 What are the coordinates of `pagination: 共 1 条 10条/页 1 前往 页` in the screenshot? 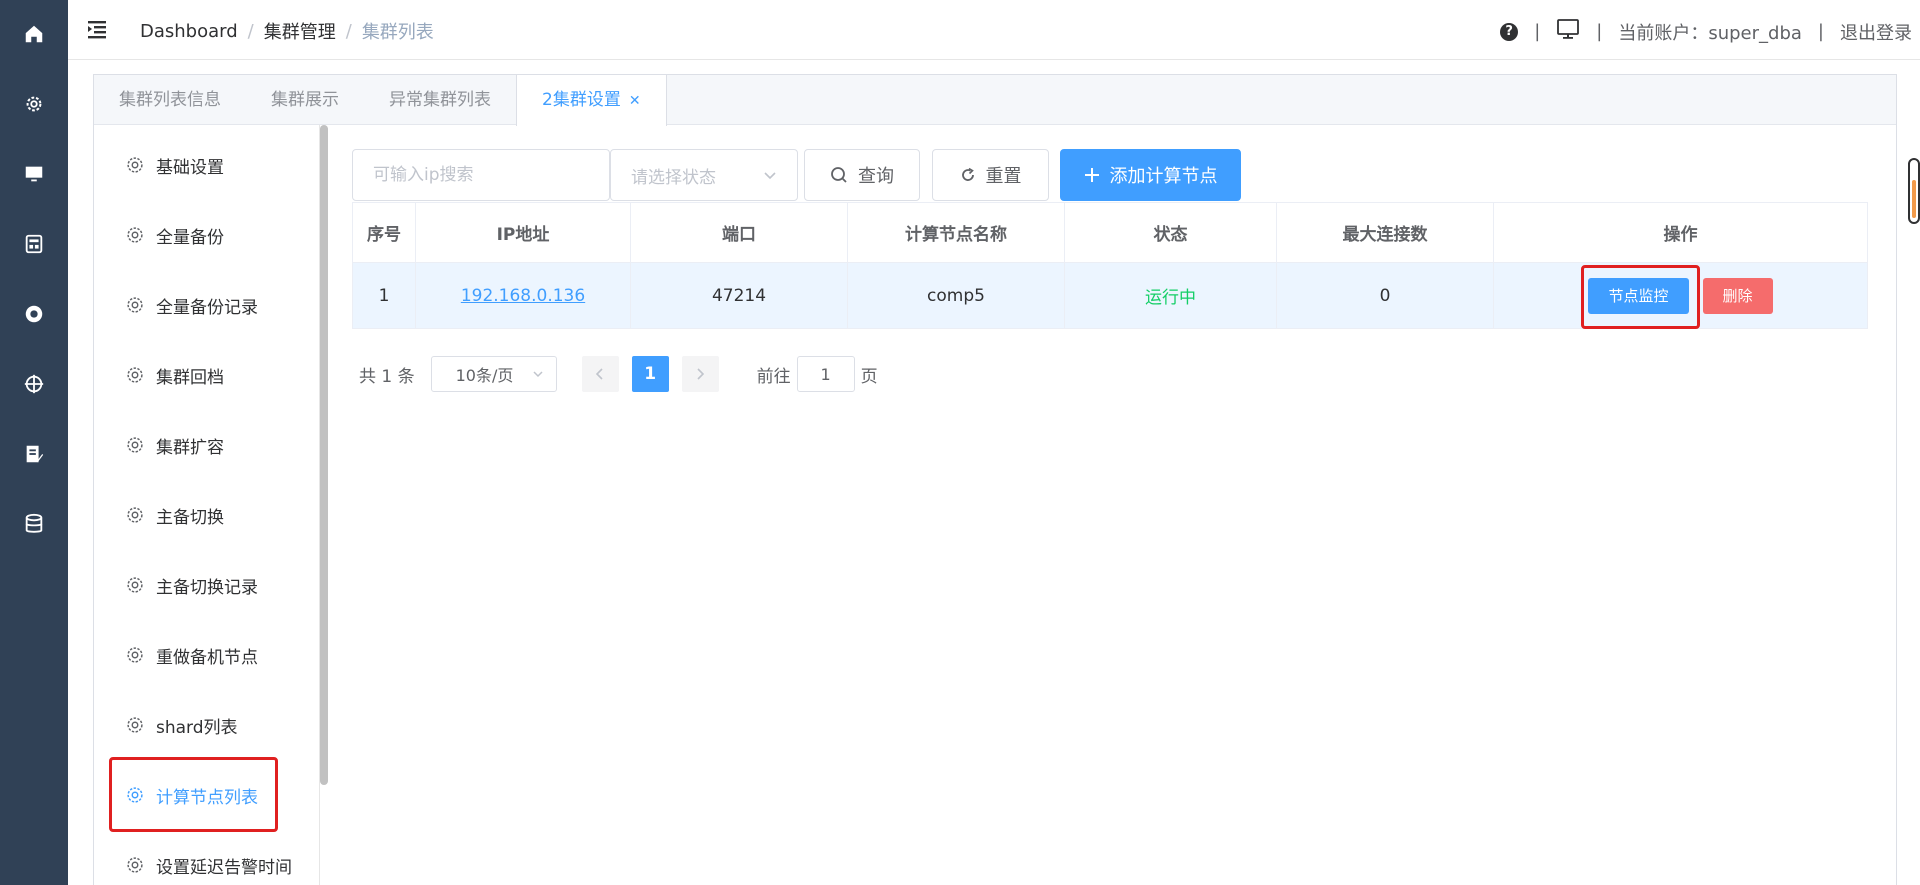 It's located at (618, 374).